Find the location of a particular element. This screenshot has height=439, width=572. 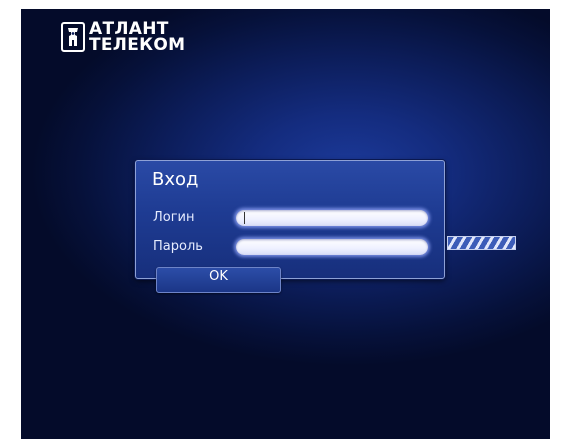

password-input is located at coordinates (332, 247).